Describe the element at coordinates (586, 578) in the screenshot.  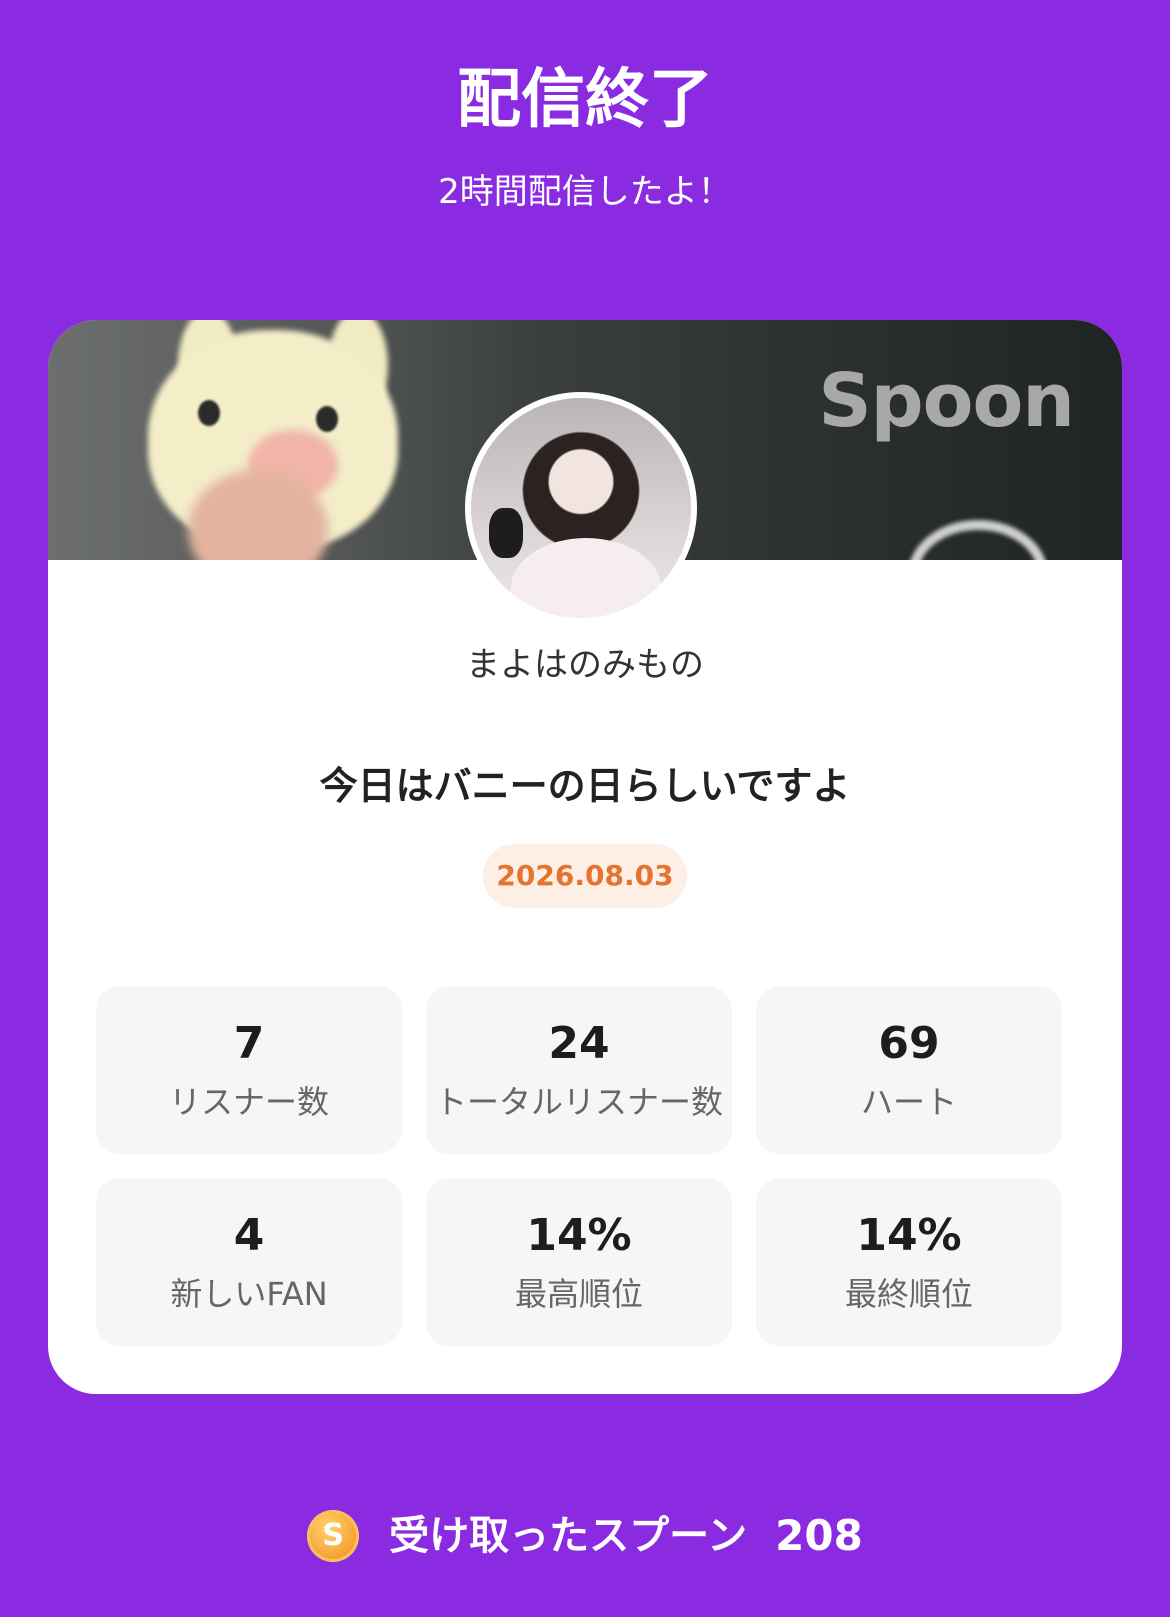
I see `avatar-figure` at that location.